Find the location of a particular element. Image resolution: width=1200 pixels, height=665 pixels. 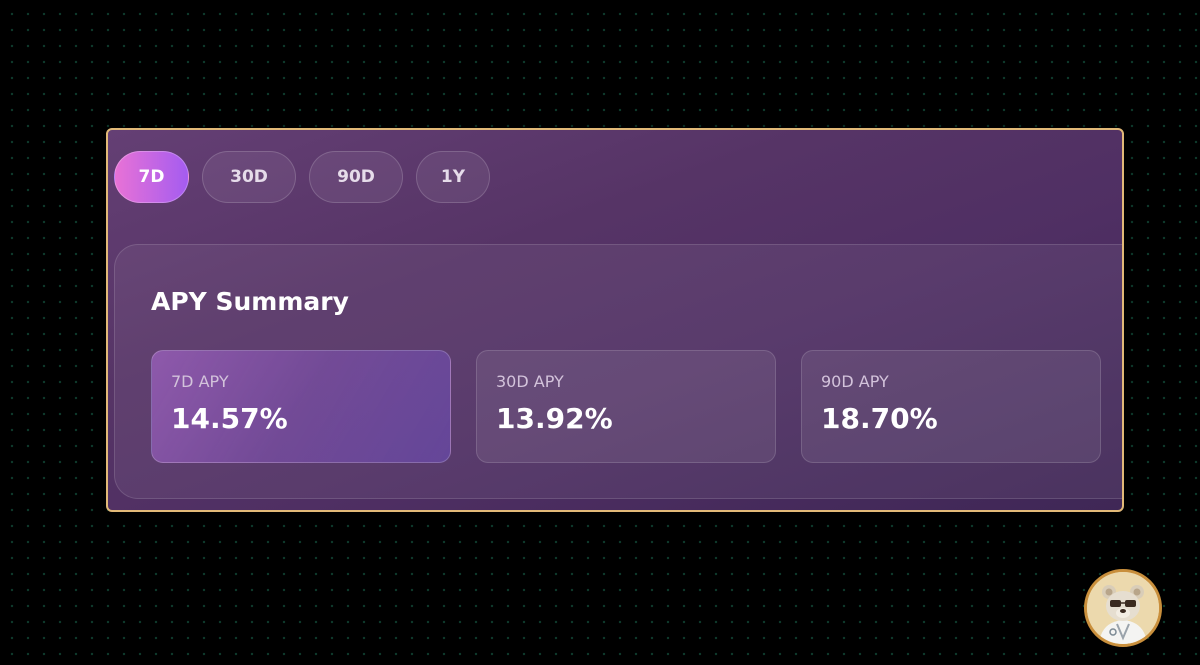

apy-card-30d: 30D APY 13.92% is located at coordinates (626, 406).